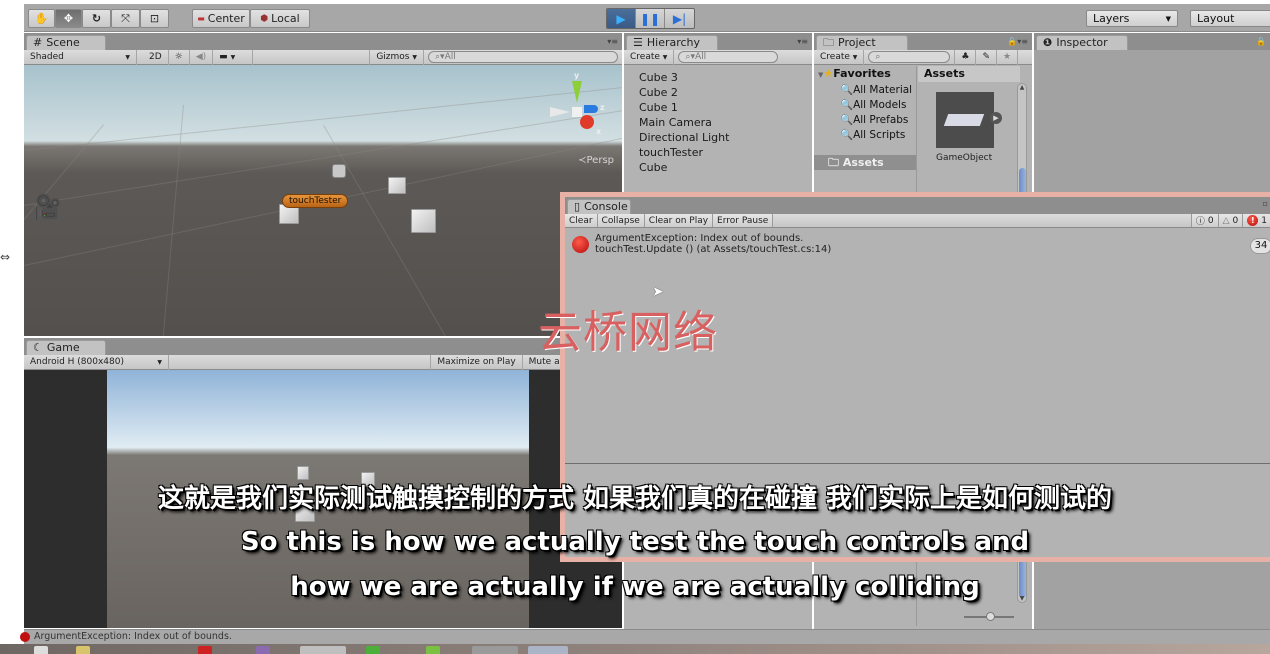  I want to click on gizmos-dropdown: Gizmos ▼, so click(396, 57).